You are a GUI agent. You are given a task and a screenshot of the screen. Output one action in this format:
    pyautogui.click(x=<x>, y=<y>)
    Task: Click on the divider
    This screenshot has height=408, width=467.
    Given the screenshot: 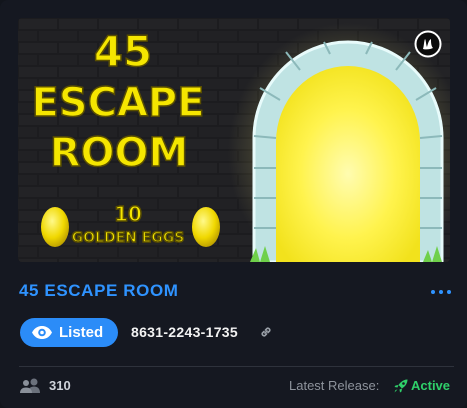 What is the action you would take?
    pyautogui.click(x=236, y=366)
    